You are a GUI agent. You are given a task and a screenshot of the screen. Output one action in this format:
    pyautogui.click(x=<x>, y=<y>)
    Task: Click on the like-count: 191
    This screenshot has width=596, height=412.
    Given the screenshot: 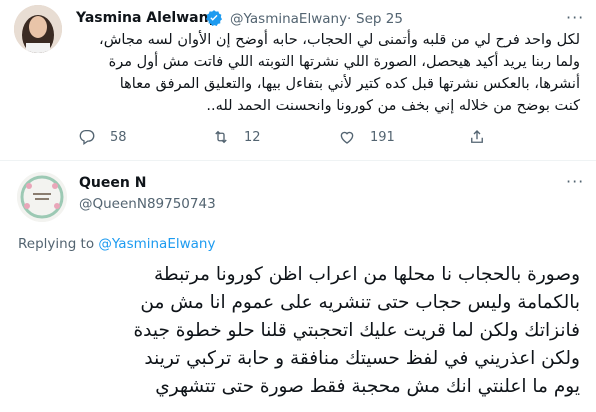 What is the action you would take?
    pyautogui.click(x=382, y=137)
    